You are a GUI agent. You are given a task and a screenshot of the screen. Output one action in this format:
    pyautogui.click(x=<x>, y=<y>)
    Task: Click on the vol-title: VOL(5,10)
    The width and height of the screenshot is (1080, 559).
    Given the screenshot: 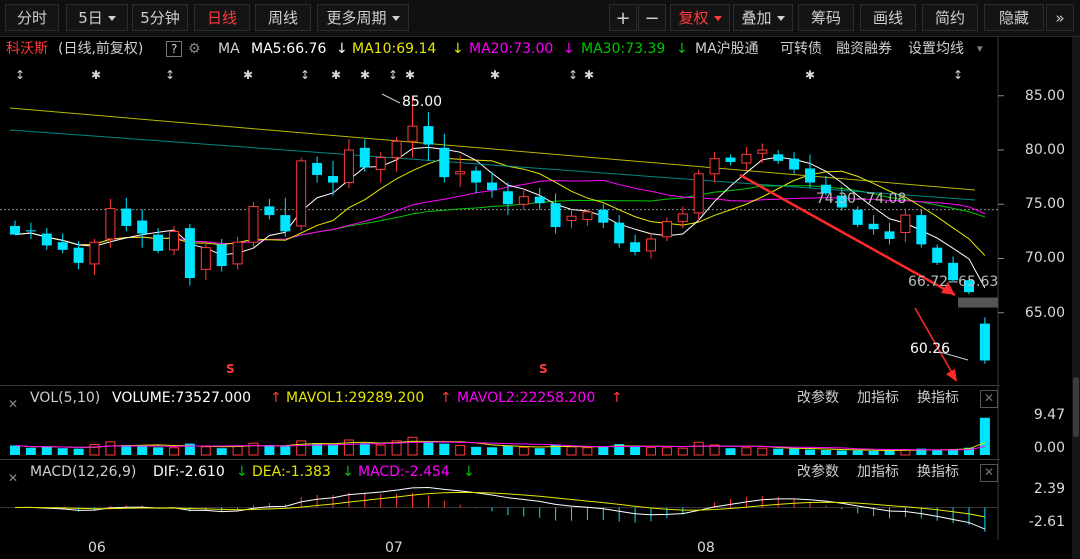 What is the action you would take?
    pyautogui.click(x=65, y=398)
    